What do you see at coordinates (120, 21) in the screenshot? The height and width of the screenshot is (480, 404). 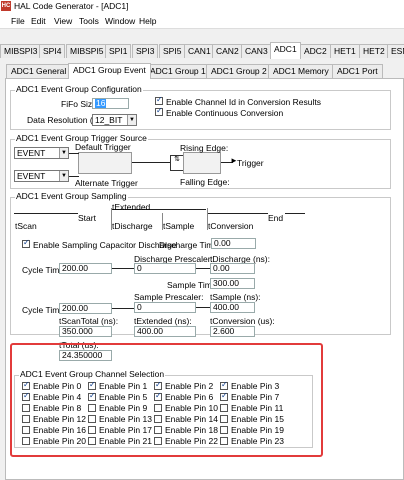 I see `menu-window: Window` at bounding box center [120, 21].